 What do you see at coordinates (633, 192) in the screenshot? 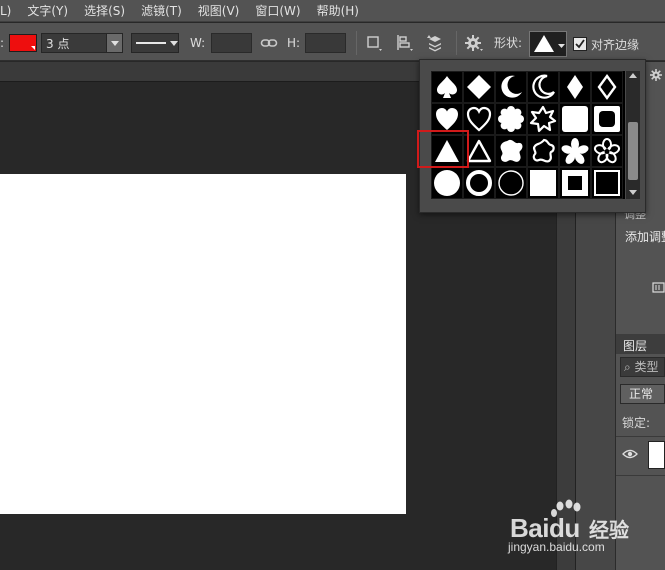
I see `scroll-down-icon` at bounding box center [633, 192].